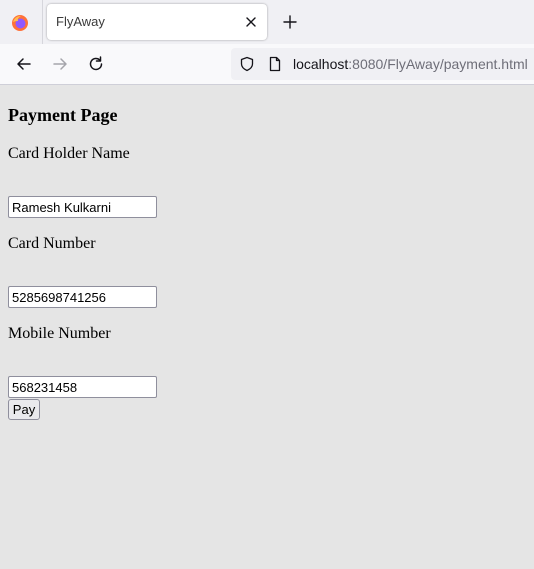 This screenshot has height=569, width=534. I want to click on url-text: localhost:8080/FlyAway/payment.html, so click(410, 64).